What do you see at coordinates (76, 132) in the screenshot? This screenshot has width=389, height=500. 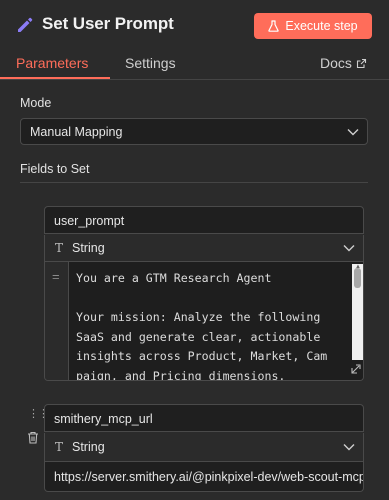 I see `mode-value: Manual Mapping` at bounding box center [76, 132].